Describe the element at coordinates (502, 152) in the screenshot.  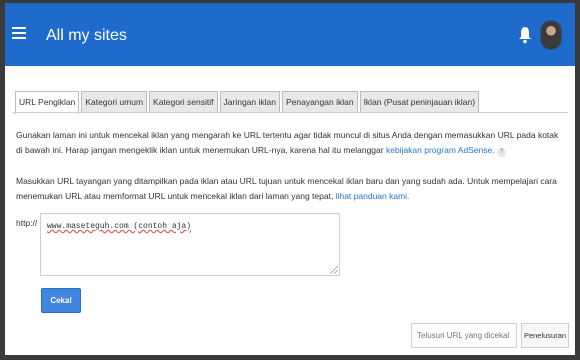
I see `info-icon: ?` at that location.